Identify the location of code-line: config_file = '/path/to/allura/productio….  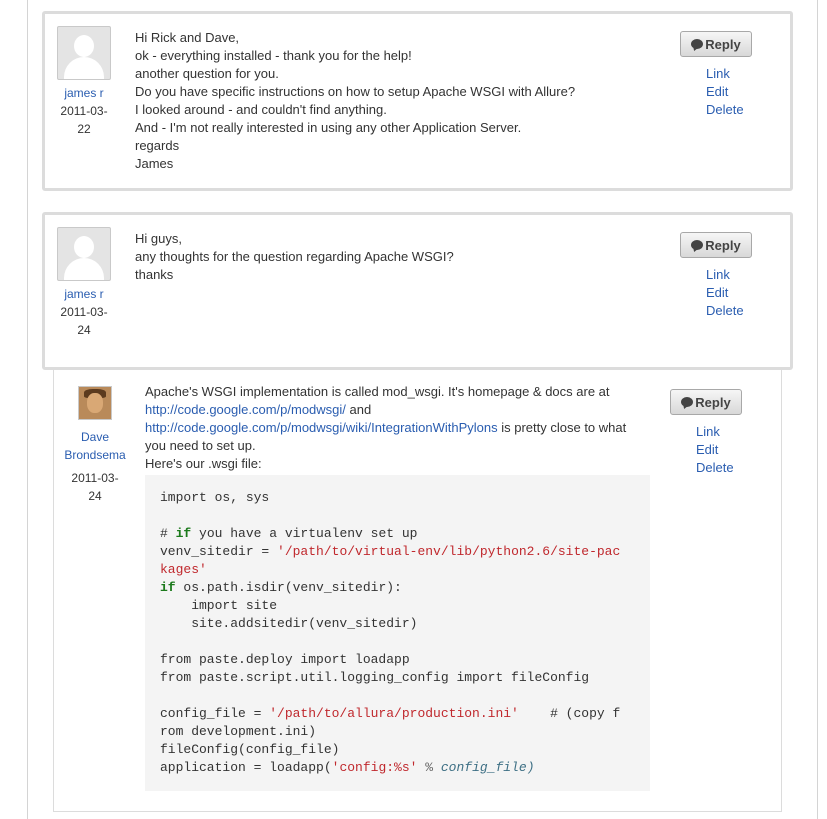
(390, 713).